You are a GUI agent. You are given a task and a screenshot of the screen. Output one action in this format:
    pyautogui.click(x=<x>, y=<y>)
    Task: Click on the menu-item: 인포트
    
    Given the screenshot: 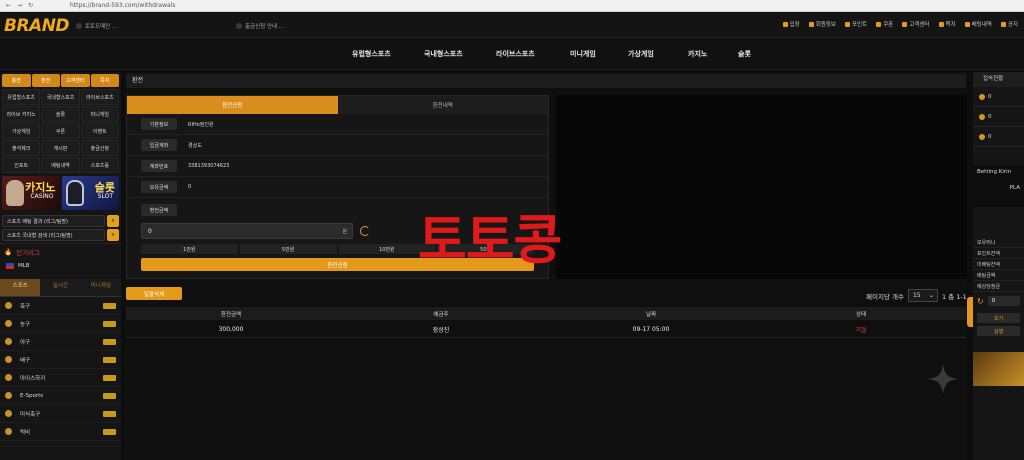 What is the action you would take?
    pyautogui.click(x=21, y=165)
    